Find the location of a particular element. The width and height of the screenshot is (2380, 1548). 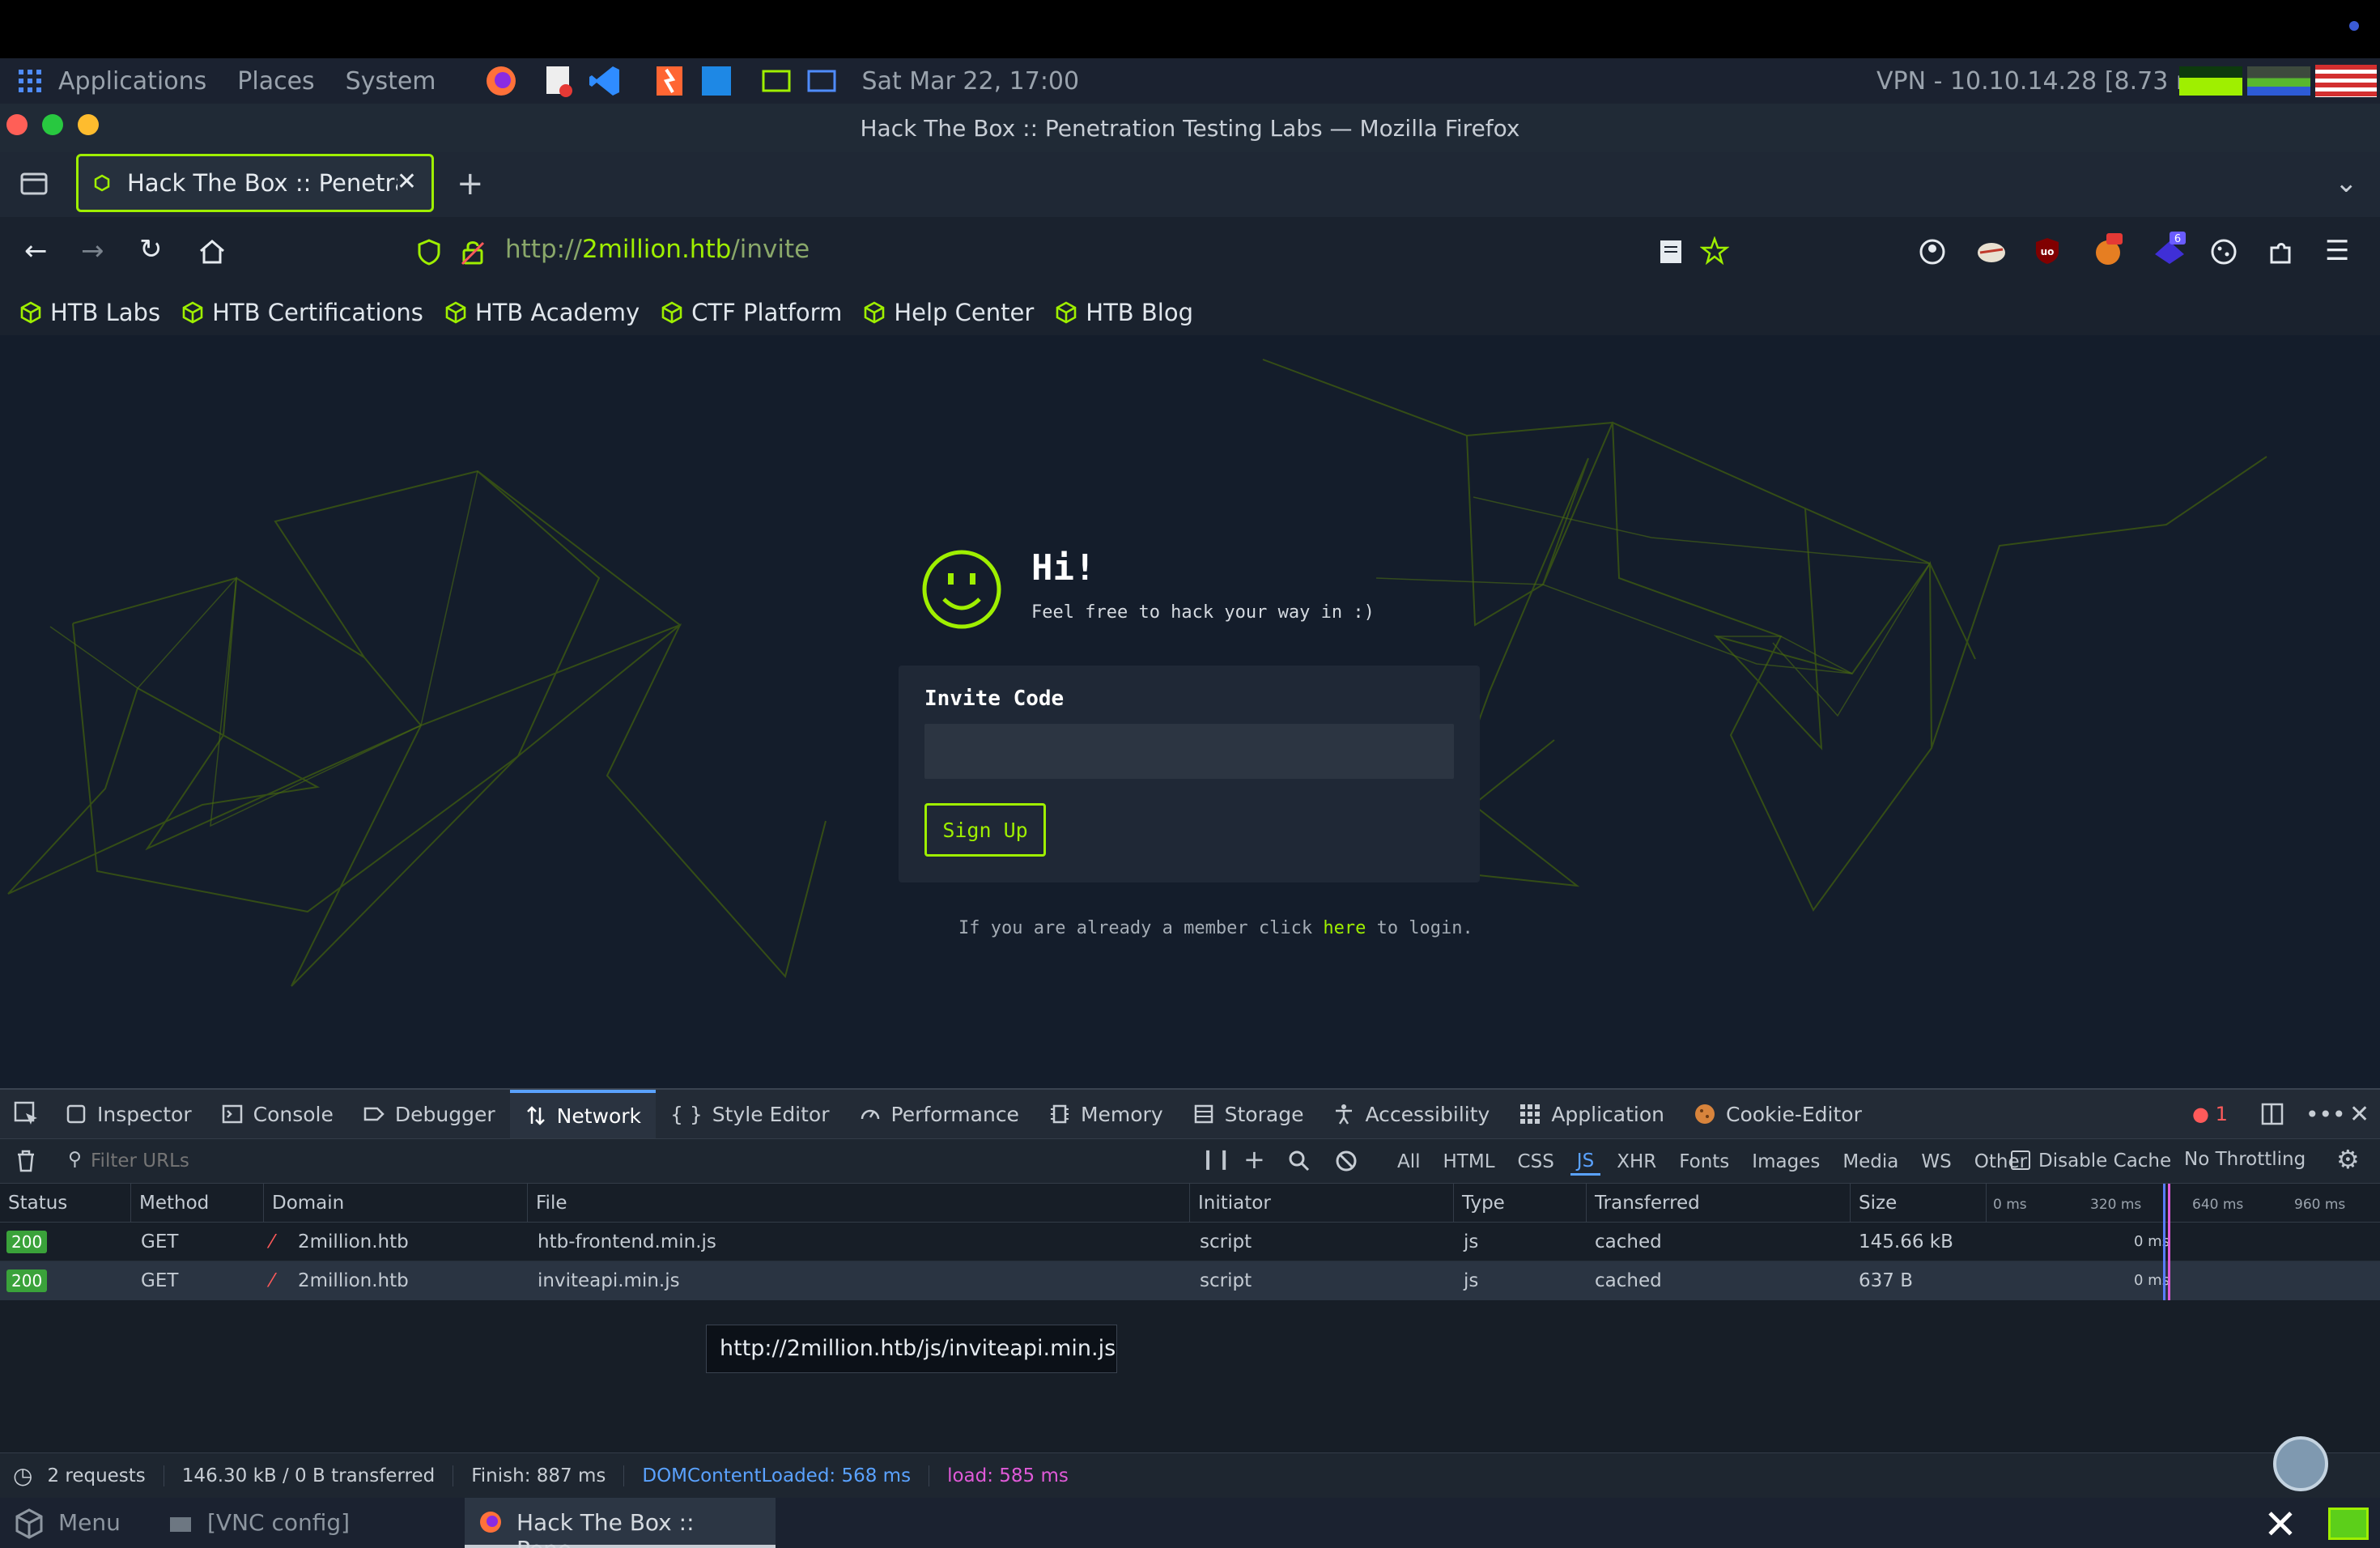

devtools-tab-performance: Performance is located at coordinates (939, 1114).